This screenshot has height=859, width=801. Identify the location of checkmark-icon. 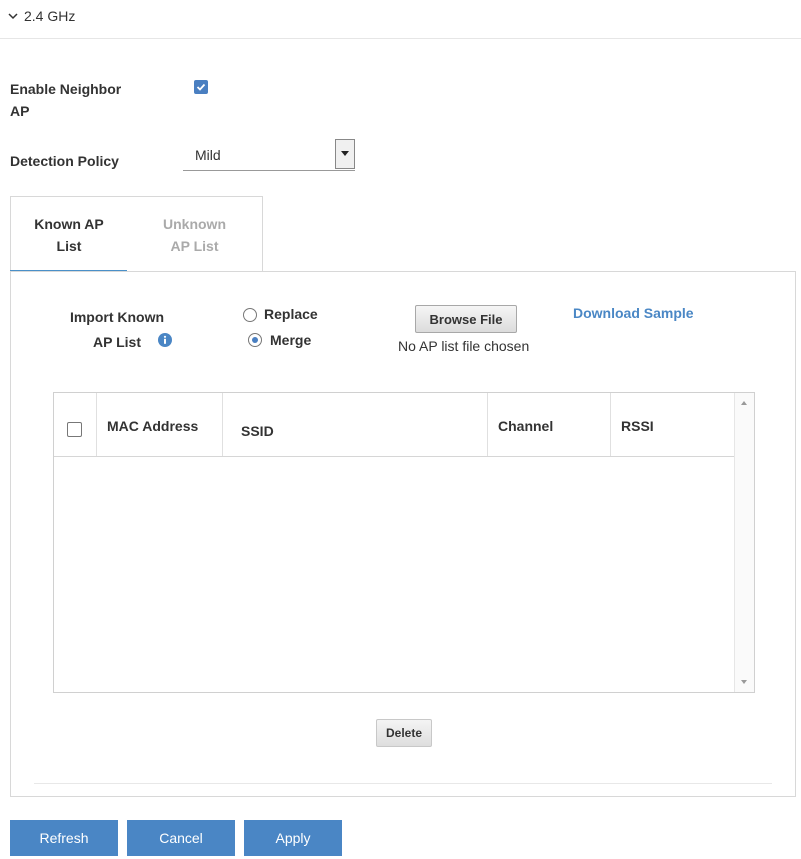
(201, 87).